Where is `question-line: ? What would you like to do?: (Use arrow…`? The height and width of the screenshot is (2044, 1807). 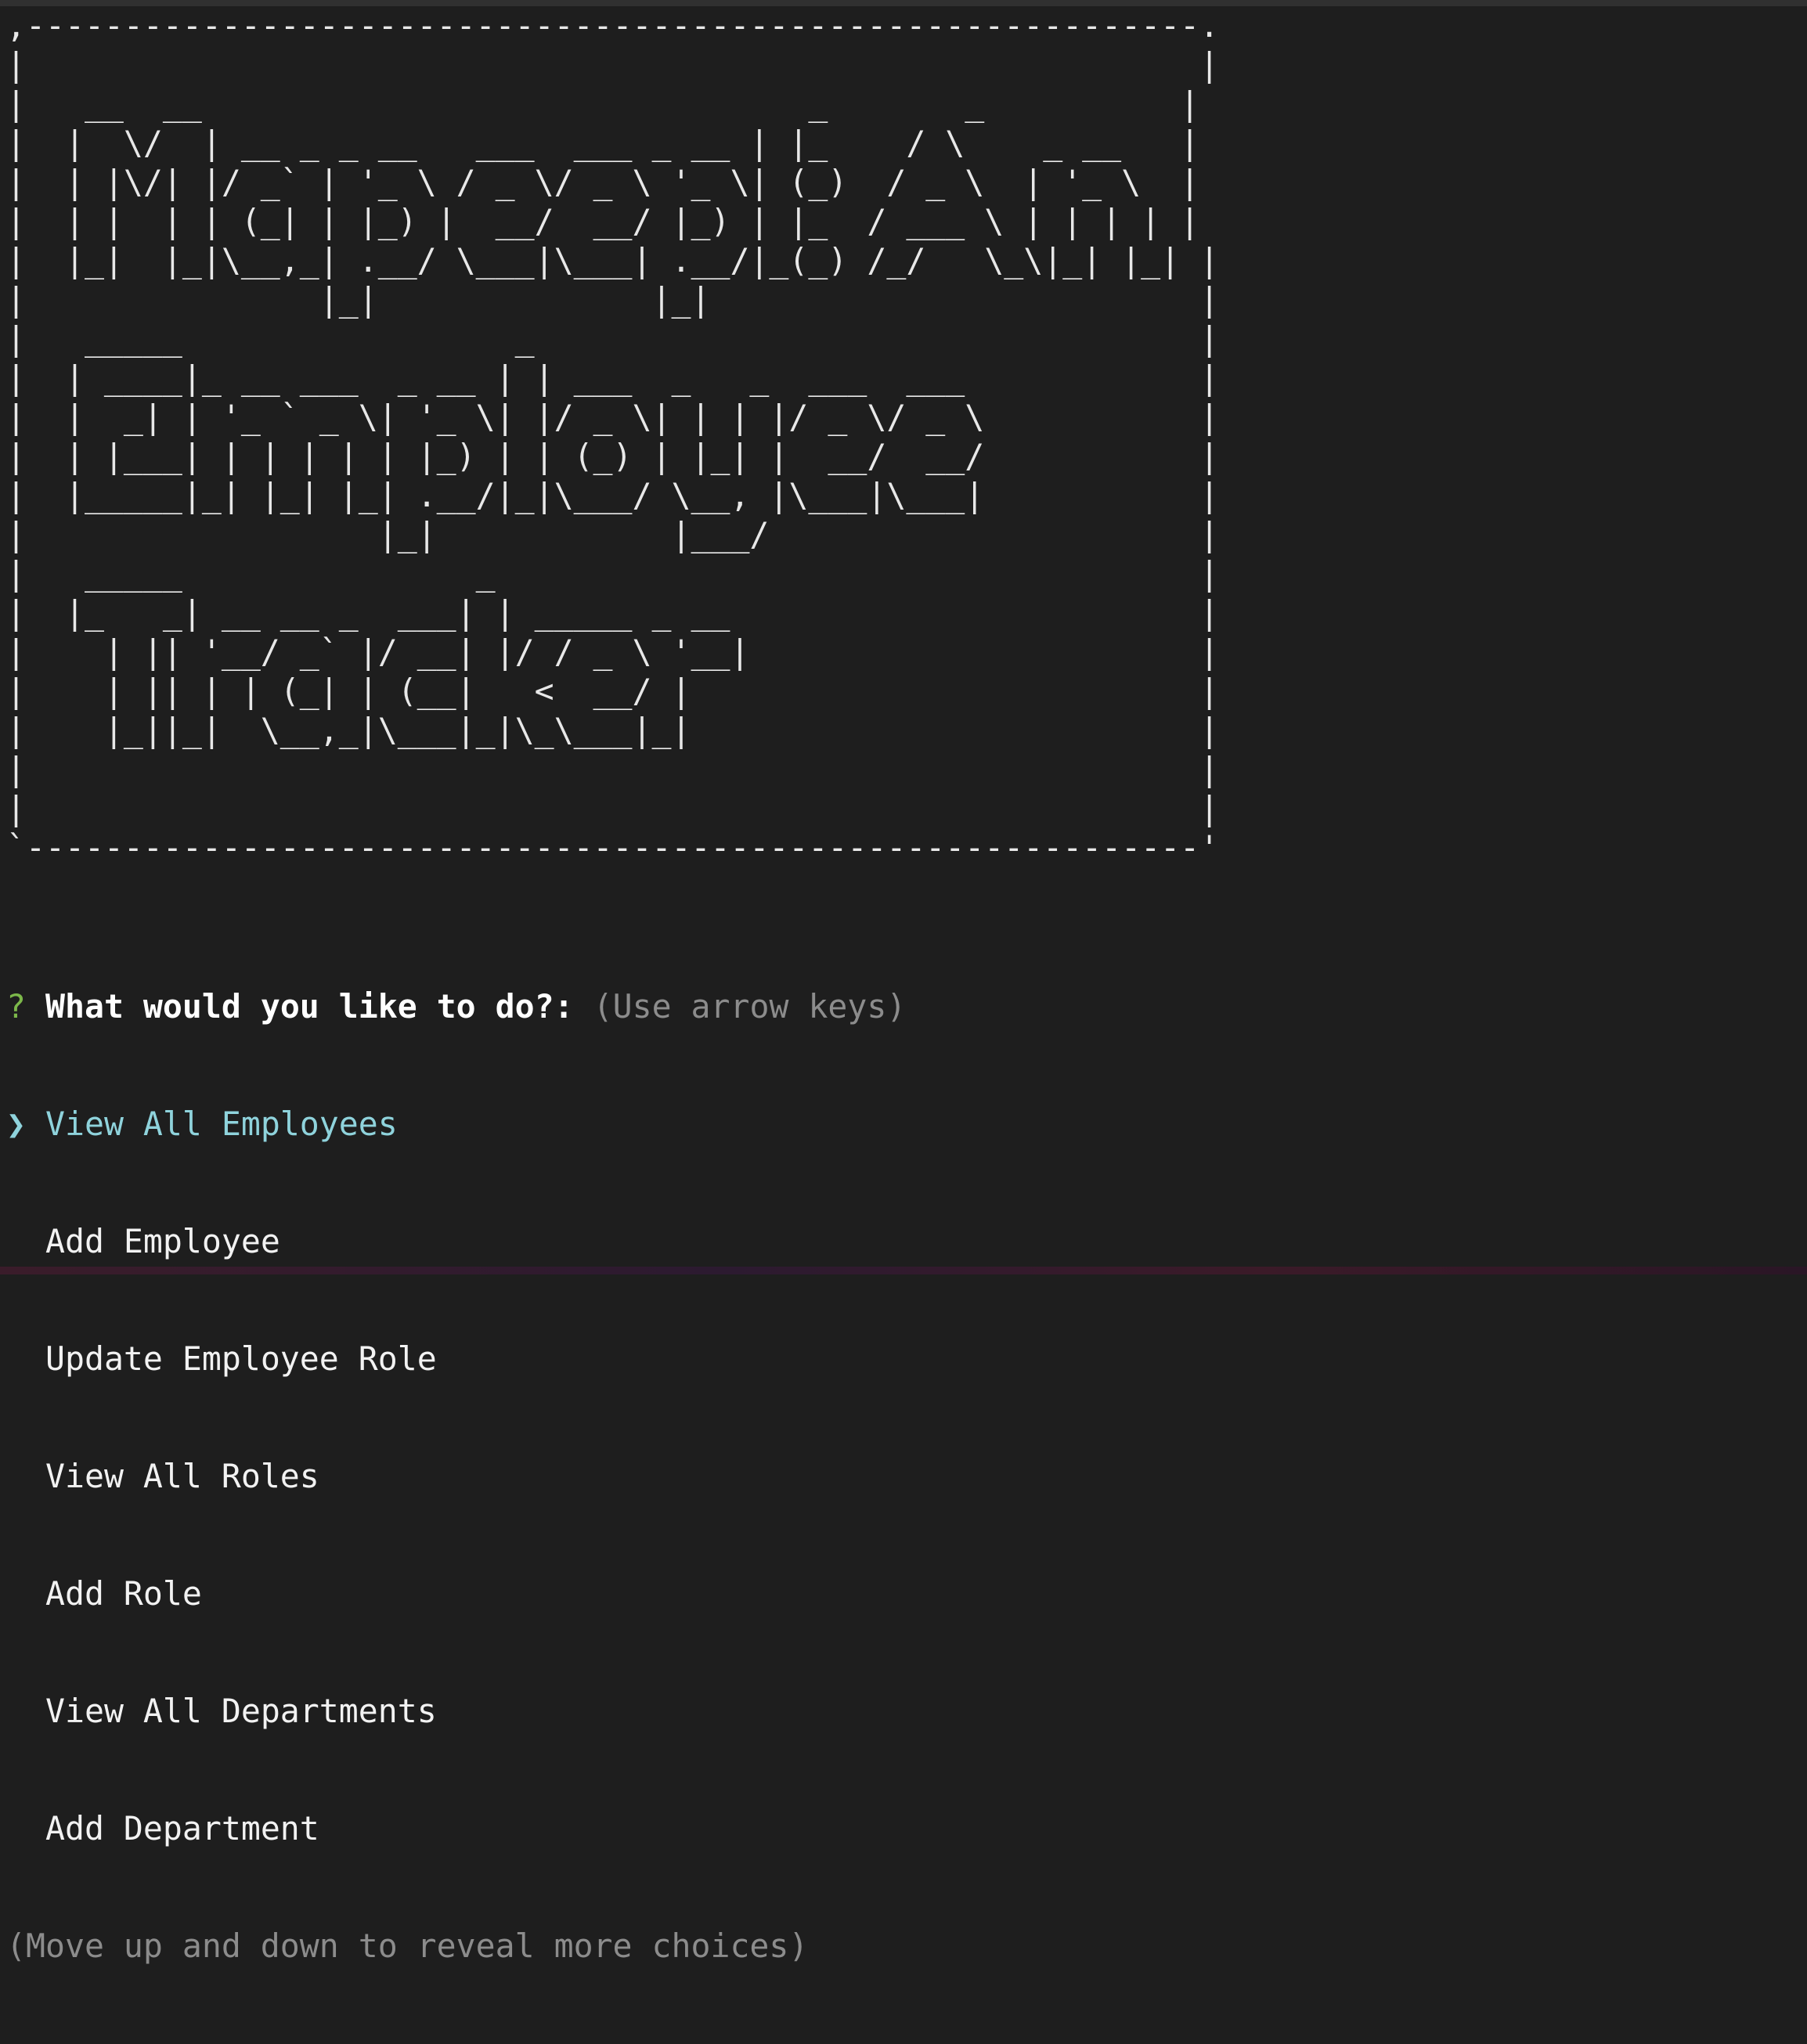 question-line: ? What would you like to do?: (Use arrow… is located at coordinates (456, 1006).